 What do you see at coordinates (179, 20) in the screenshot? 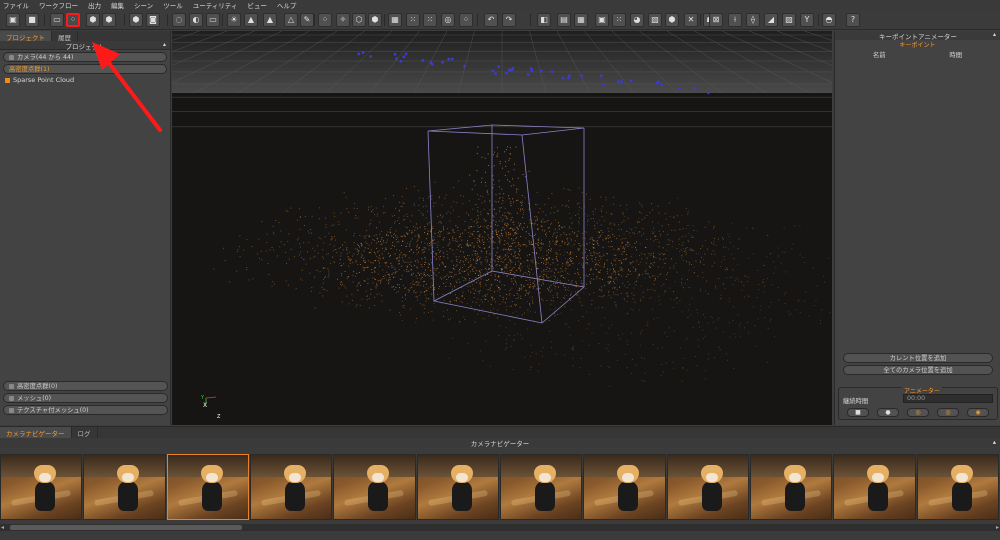
I see `rotate-icon: ◌` at bounding box center [179, 20].